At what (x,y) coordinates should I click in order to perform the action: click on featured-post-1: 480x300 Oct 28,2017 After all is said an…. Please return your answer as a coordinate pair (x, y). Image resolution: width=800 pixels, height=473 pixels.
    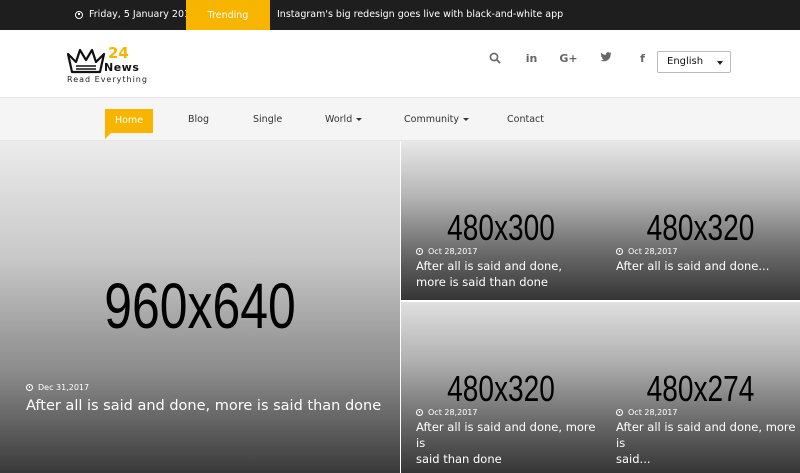
    Looking at the image, I should click on (501, 220).